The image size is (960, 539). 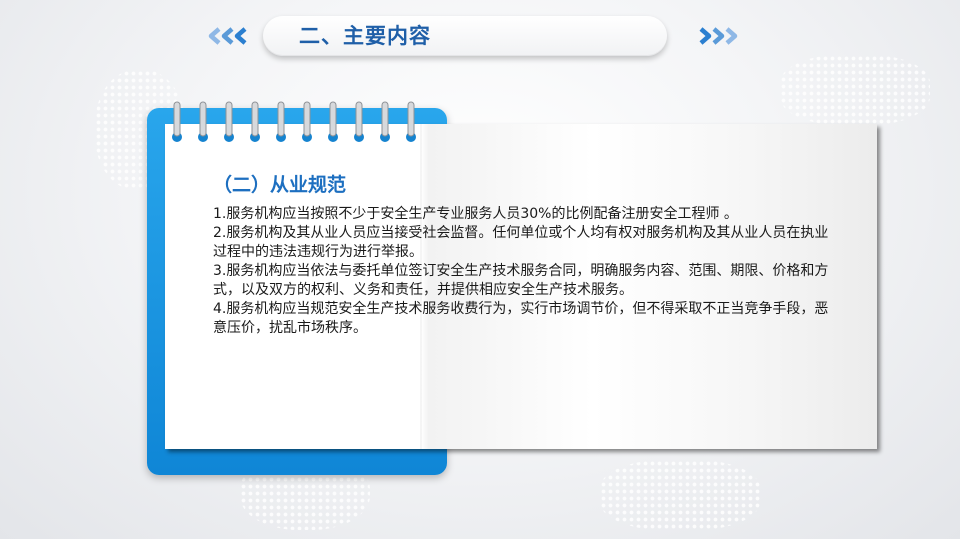 What do you see at coordinates (280, 185) in the screenshot?
I see `section-title: （二）从业规范` at bounding box center [280, 185].